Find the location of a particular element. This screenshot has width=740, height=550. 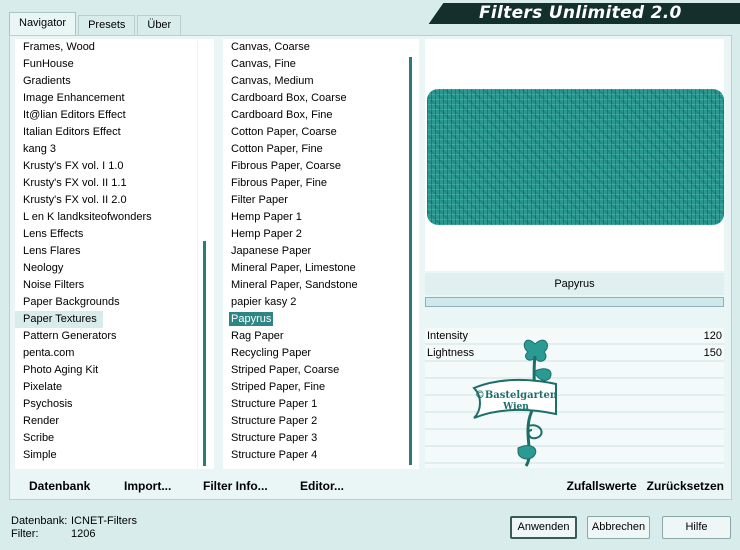

filter-item-label: Rag Paper is located at coordinates (257, 336).